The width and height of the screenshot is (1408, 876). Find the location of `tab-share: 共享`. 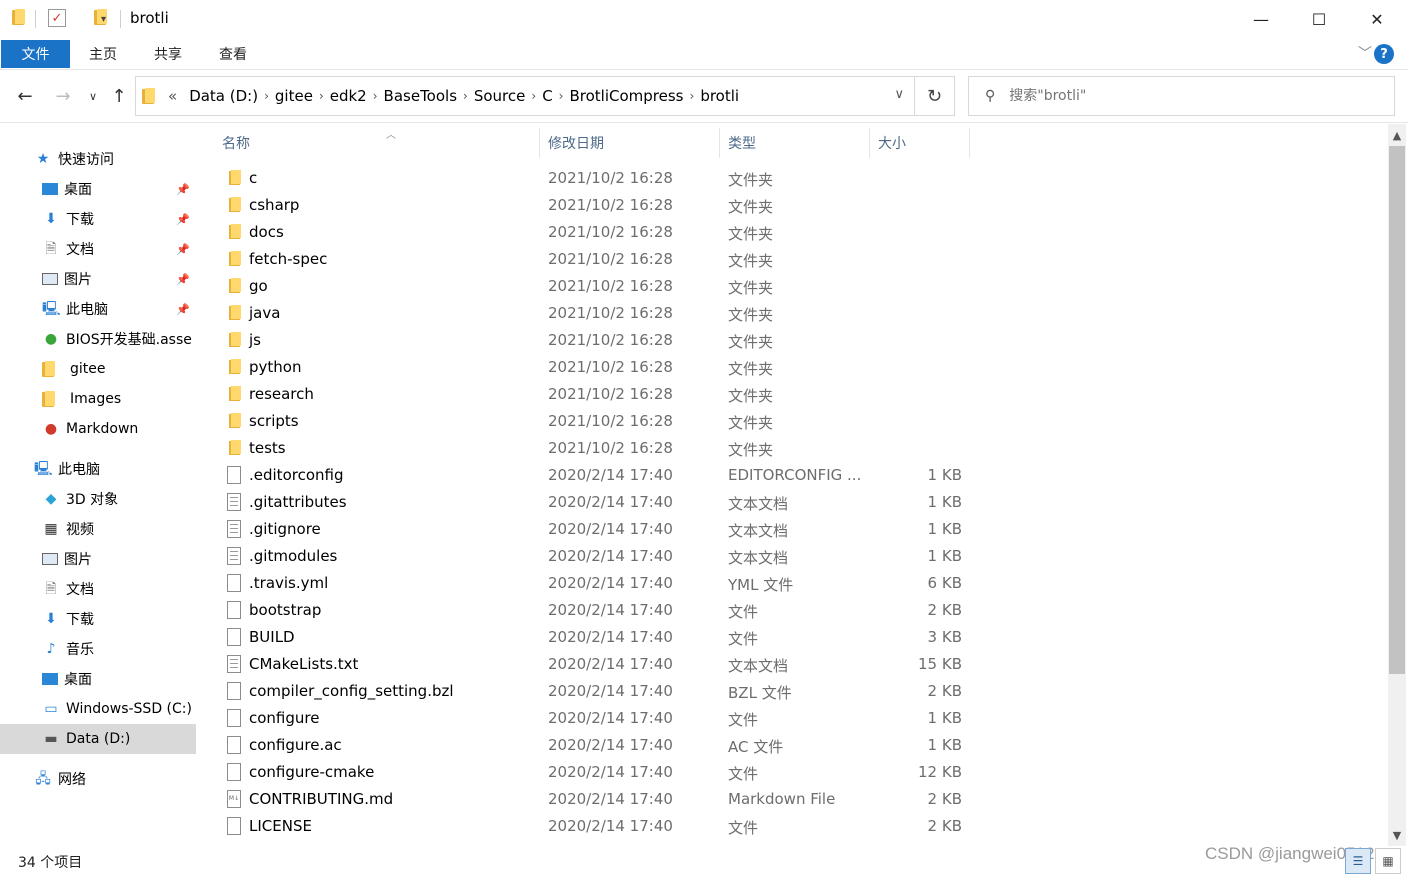

tab-share: 共享 is located at coordinates (168, 54).